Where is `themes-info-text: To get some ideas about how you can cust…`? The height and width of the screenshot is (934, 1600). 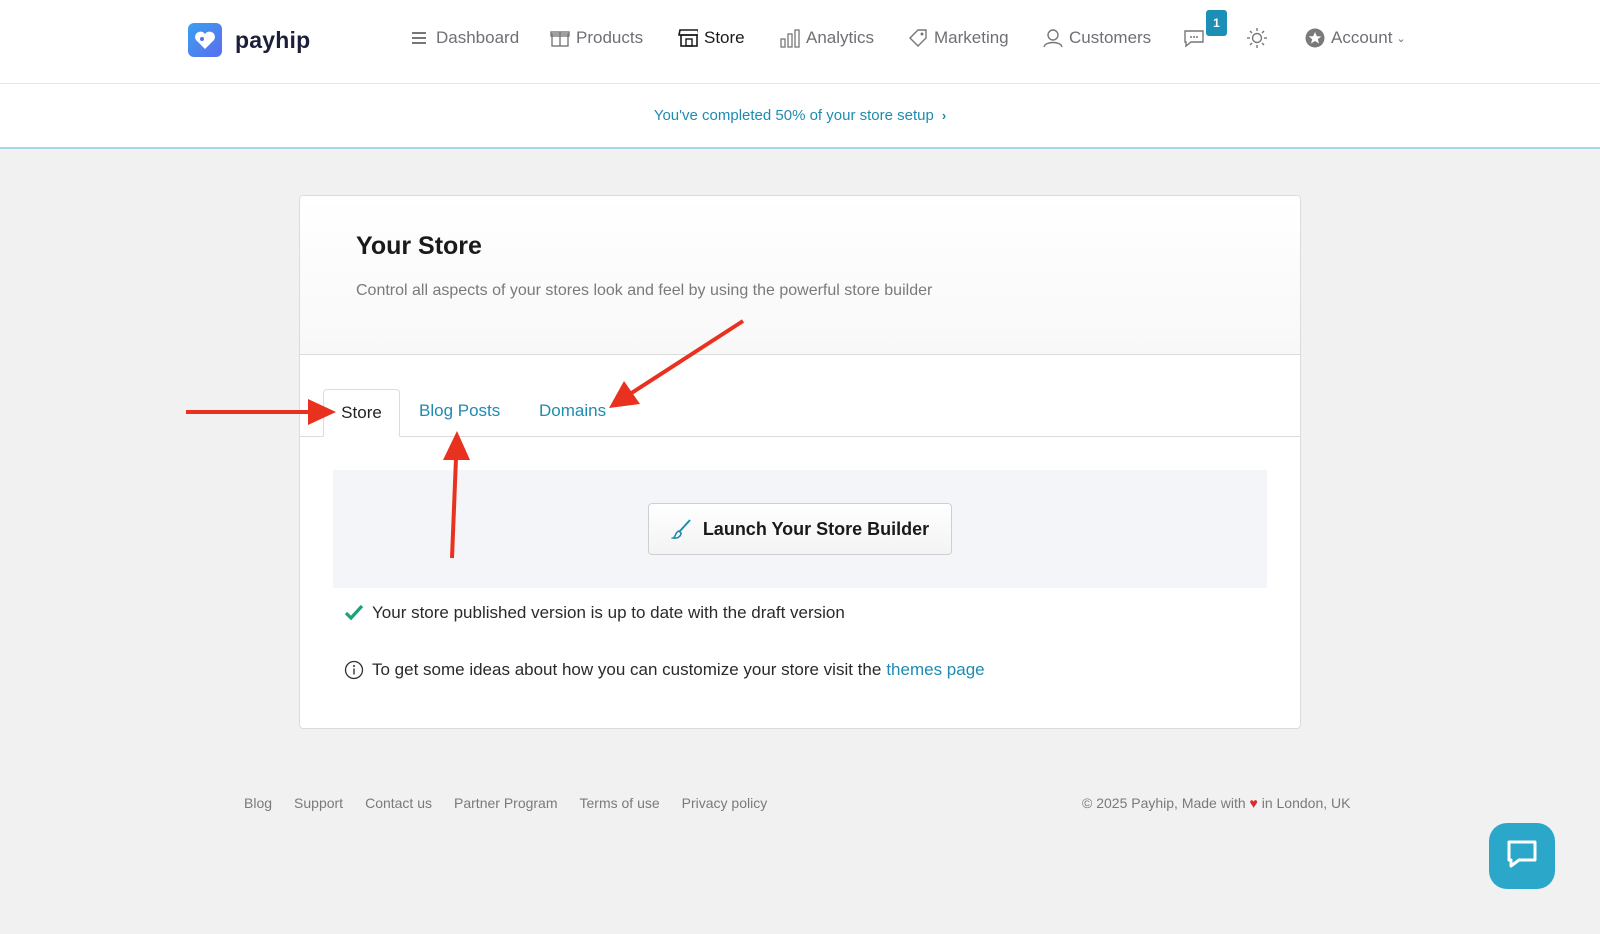 themes-info-text: To get some ideas about how you can cust… is located at coordinates (627, 669).